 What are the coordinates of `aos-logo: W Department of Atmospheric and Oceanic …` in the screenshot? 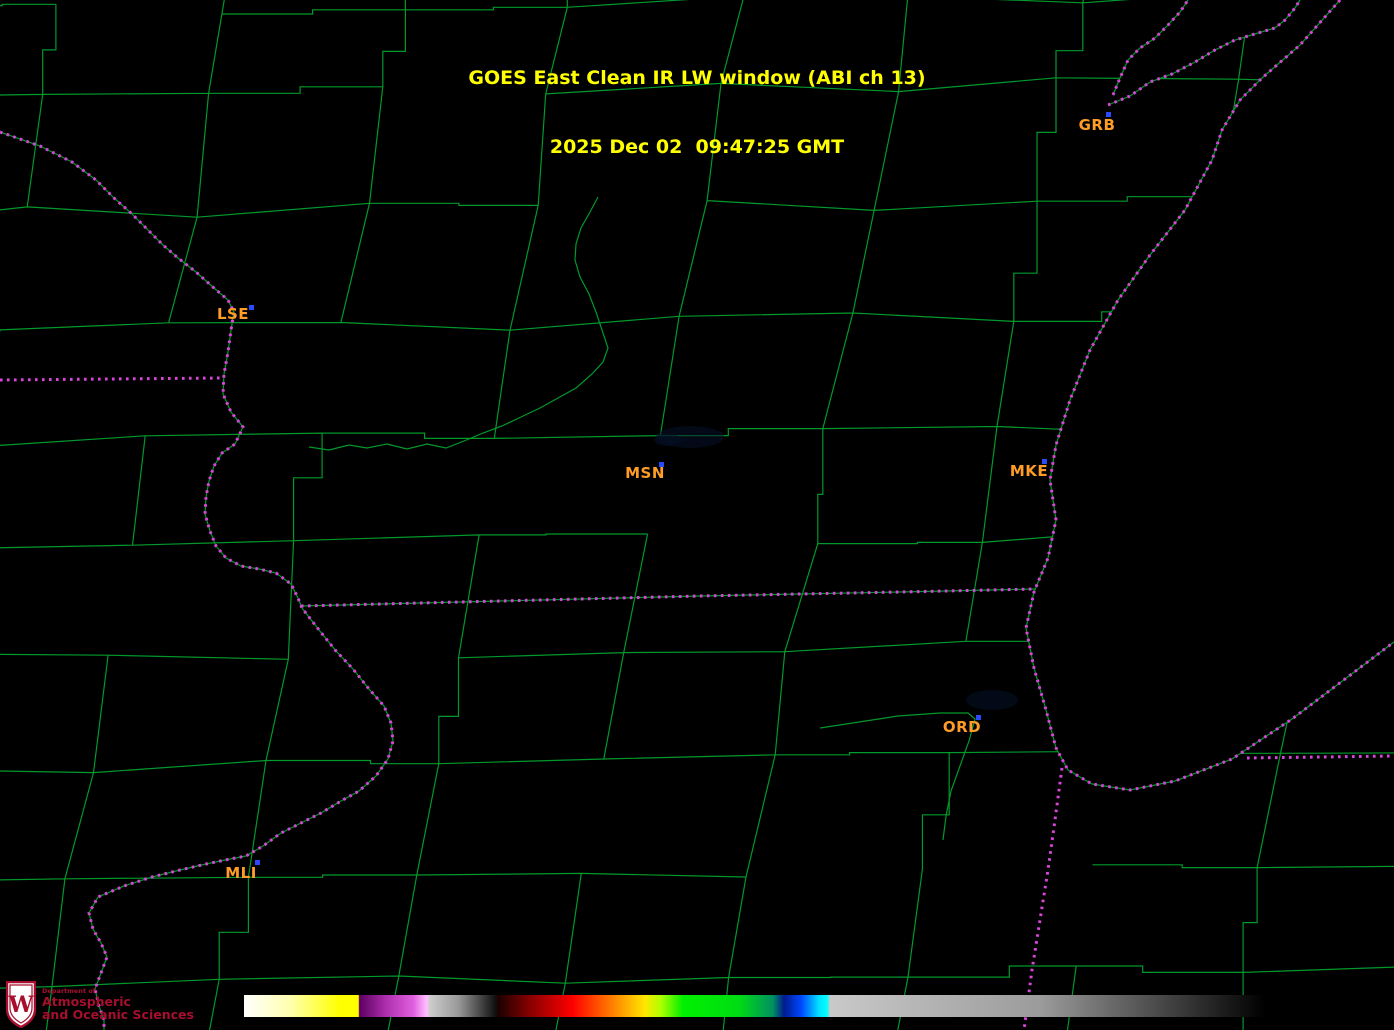 It's located at (100, 1004).